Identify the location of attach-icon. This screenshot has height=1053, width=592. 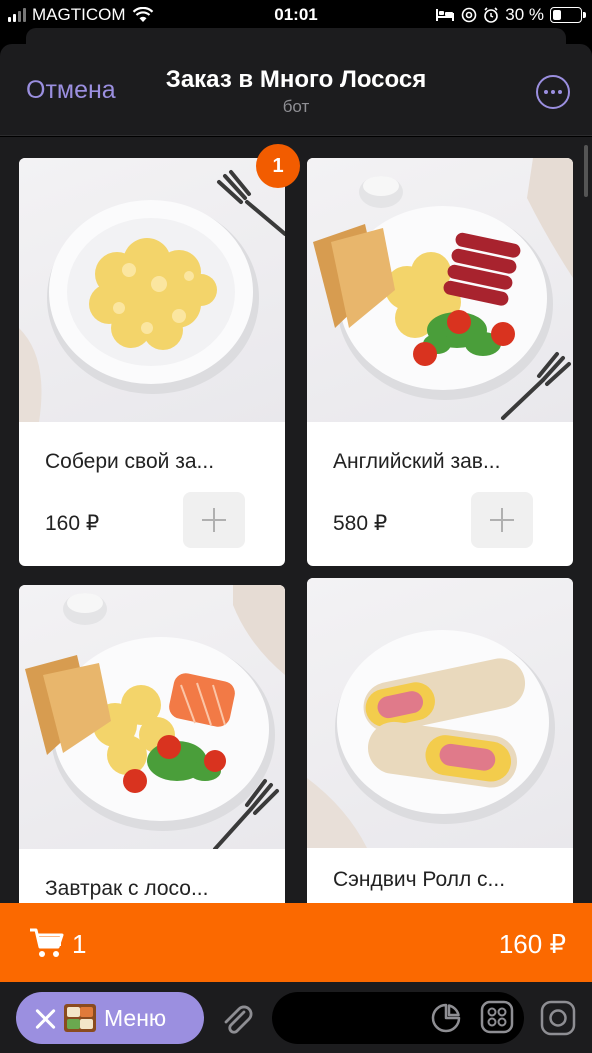
(237, 1019).